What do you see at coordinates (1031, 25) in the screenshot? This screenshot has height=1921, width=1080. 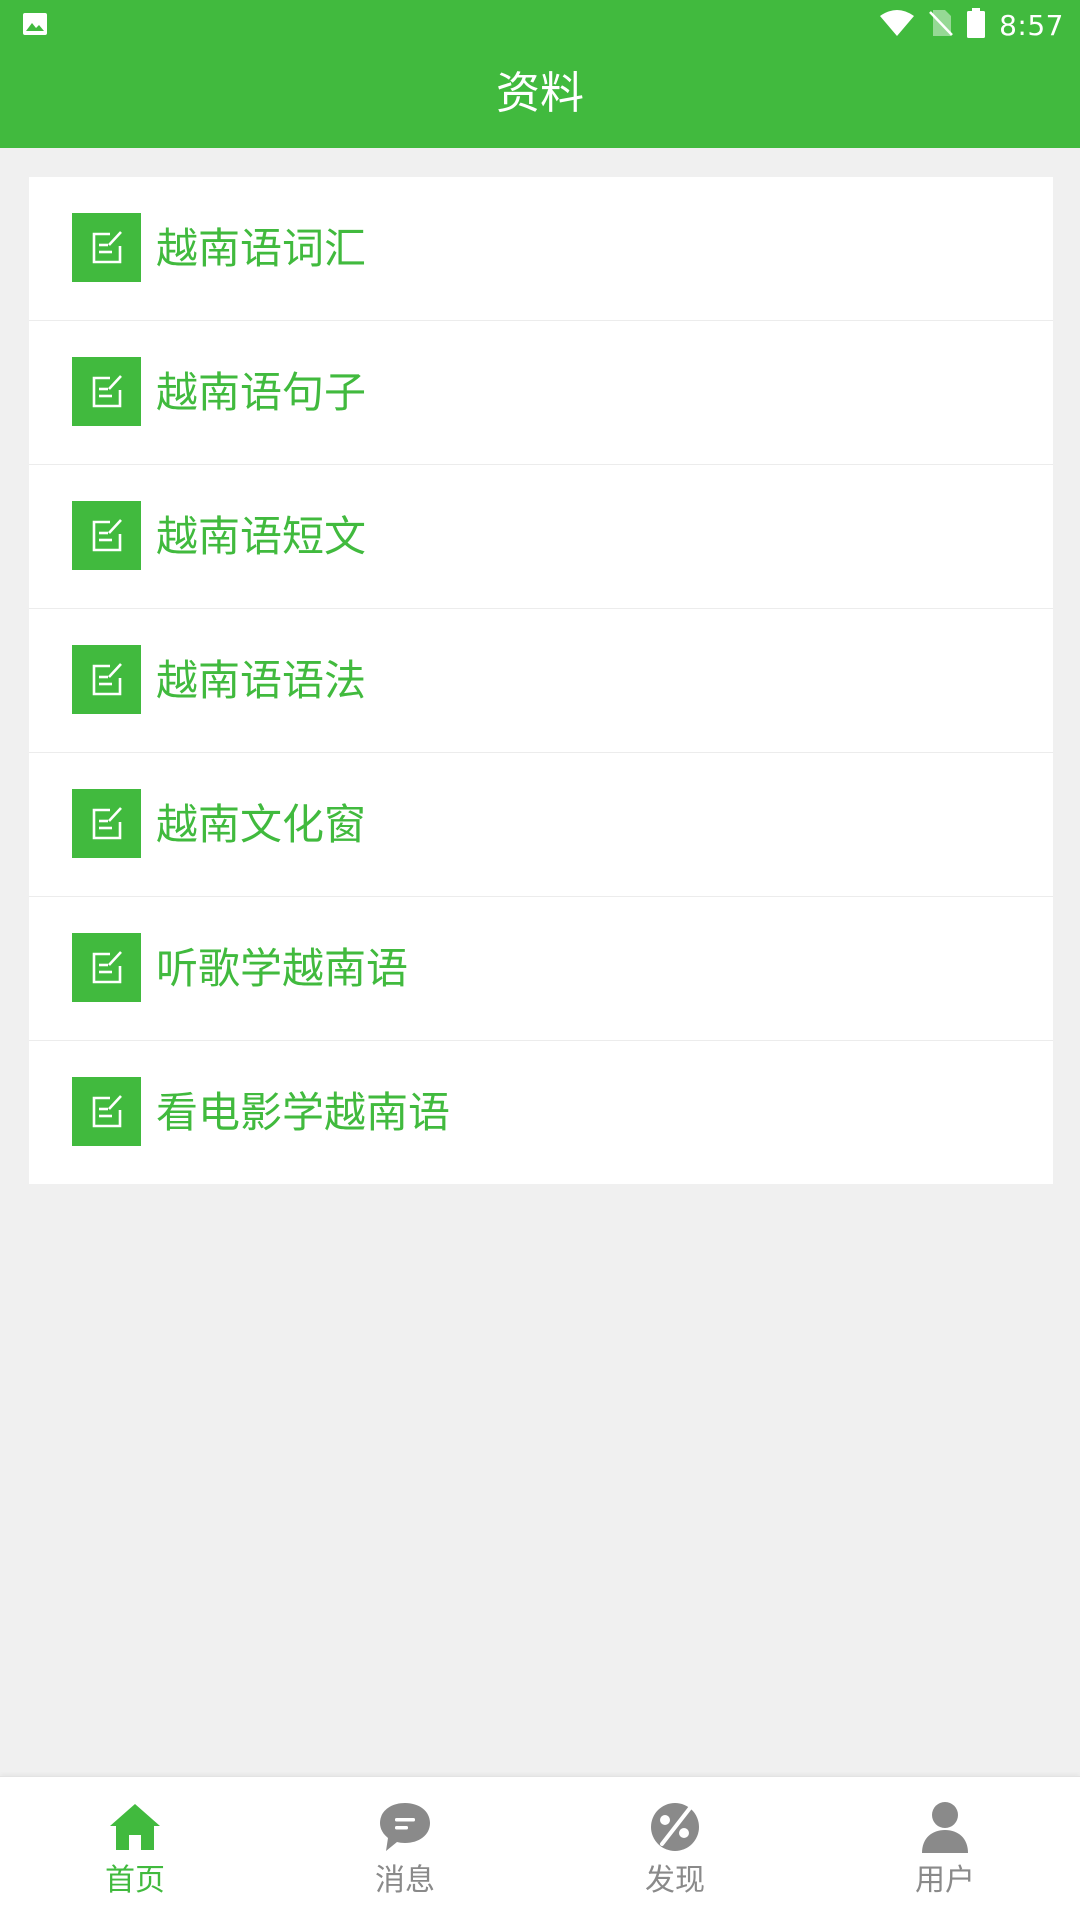 I see `status-time: 8:57` at bounding box center [1031, 25].